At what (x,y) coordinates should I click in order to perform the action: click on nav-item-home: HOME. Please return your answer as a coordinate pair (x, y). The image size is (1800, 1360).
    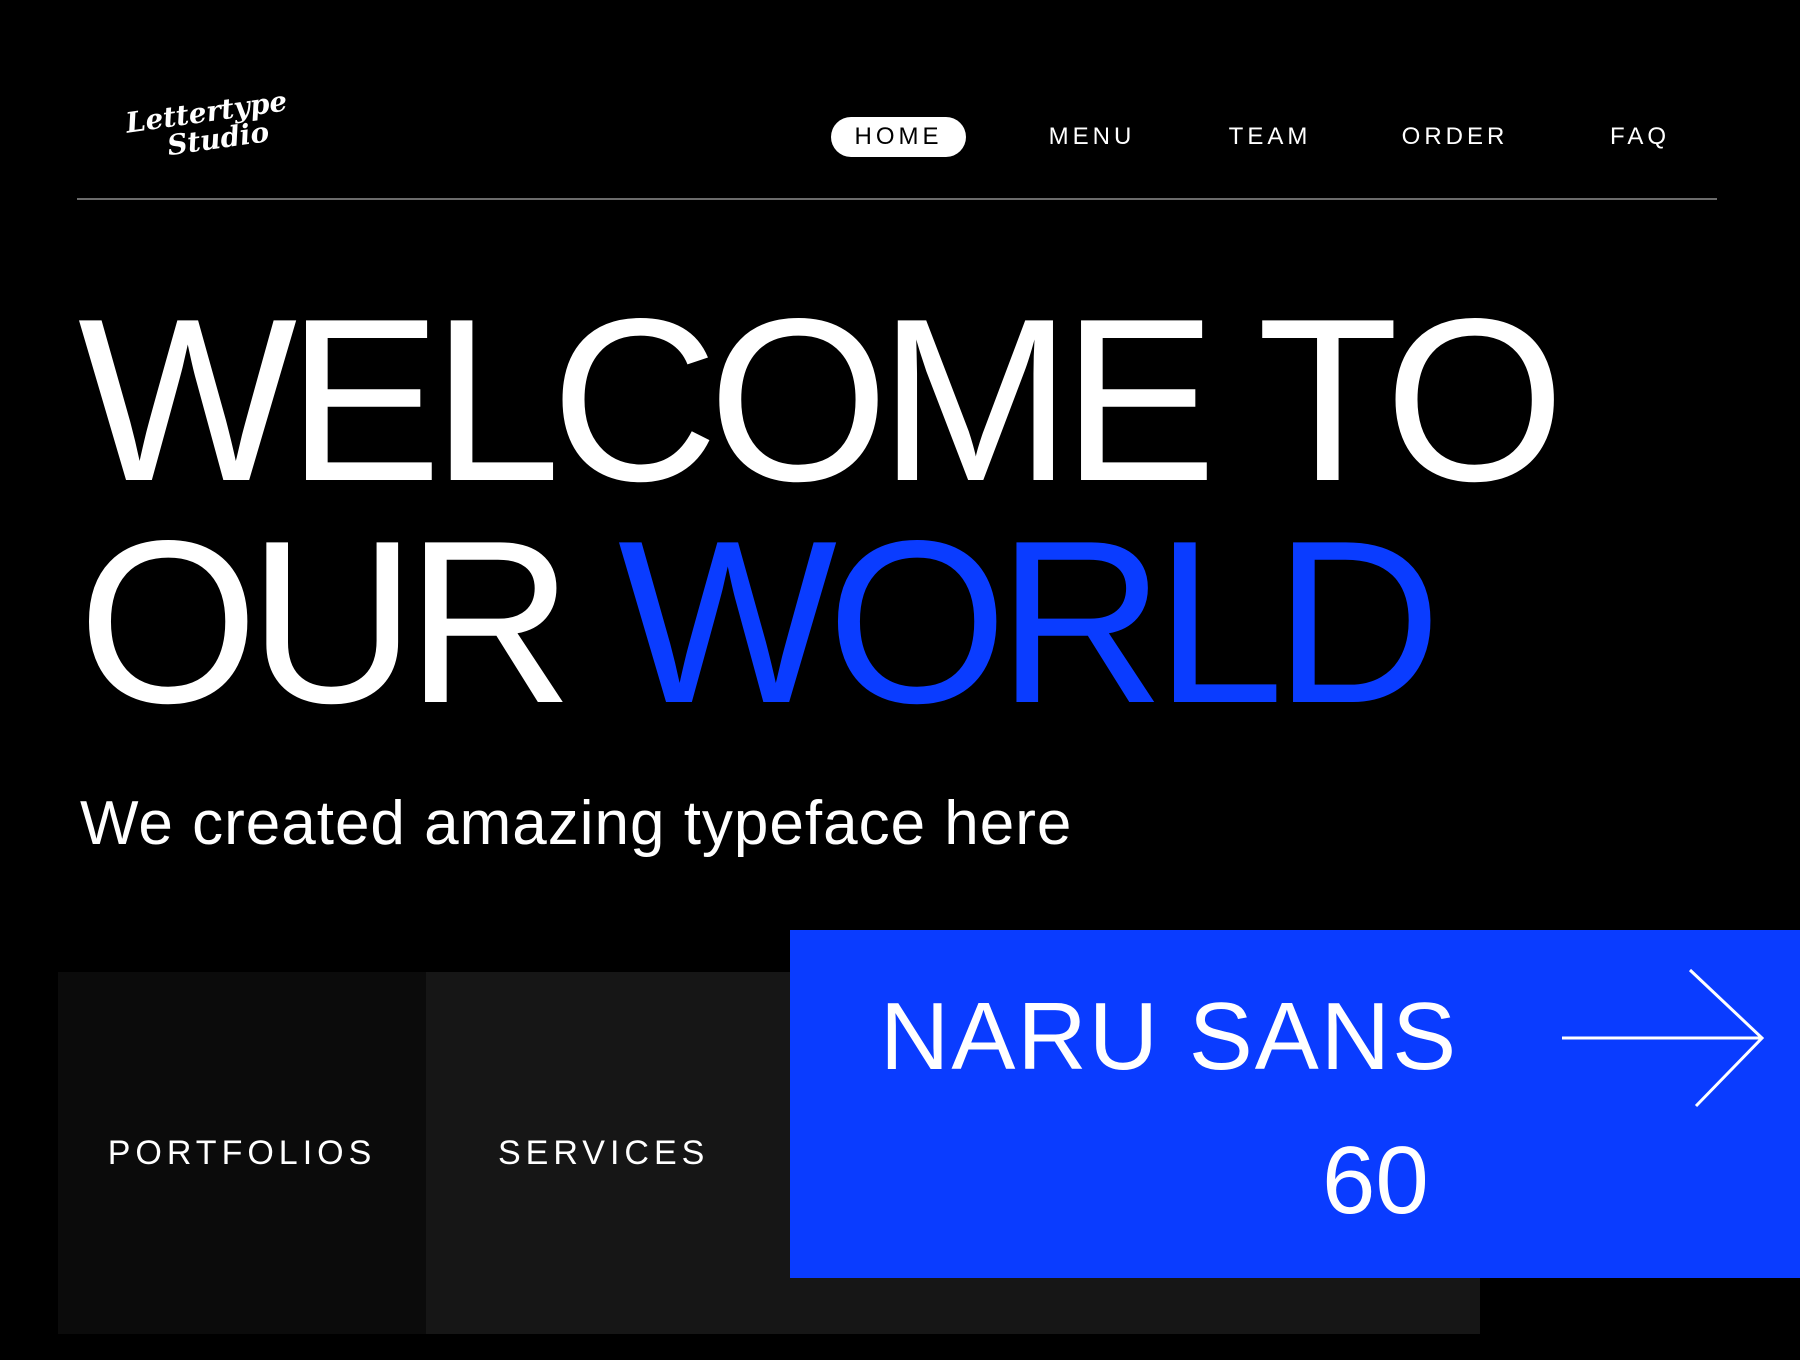
    Looking at the image, I should click on (898, 137).